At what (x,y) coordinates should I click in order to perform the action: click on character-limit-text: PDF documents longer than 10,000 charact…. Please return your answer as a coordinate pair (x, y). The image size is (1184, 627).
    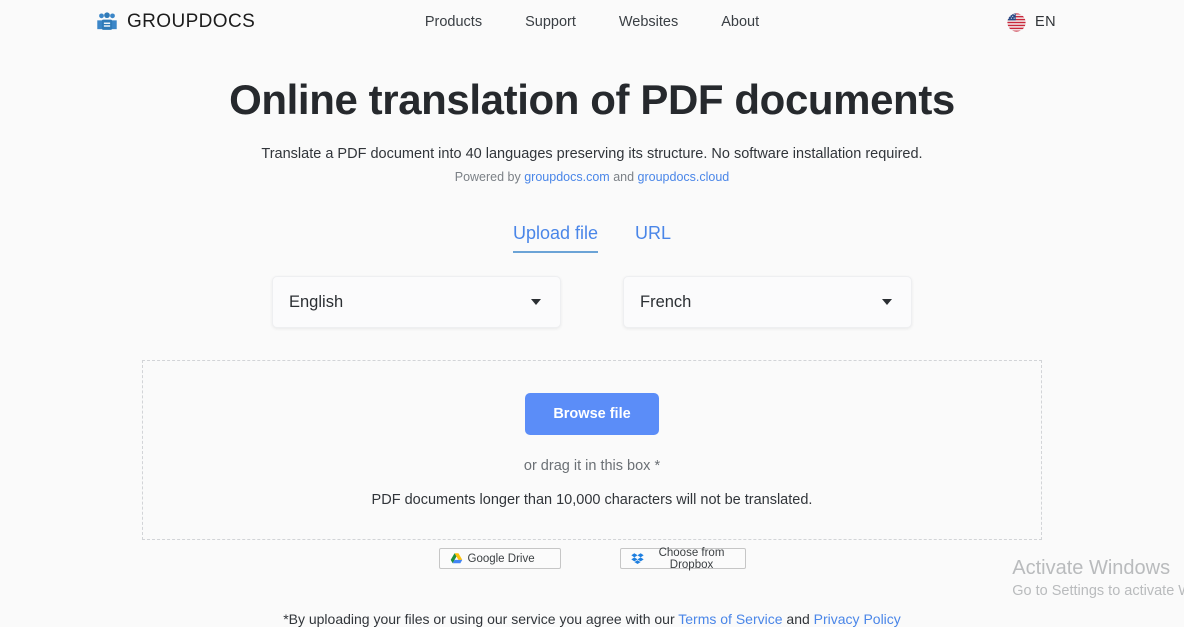
    Looking at the image, I should click on (592, 499).